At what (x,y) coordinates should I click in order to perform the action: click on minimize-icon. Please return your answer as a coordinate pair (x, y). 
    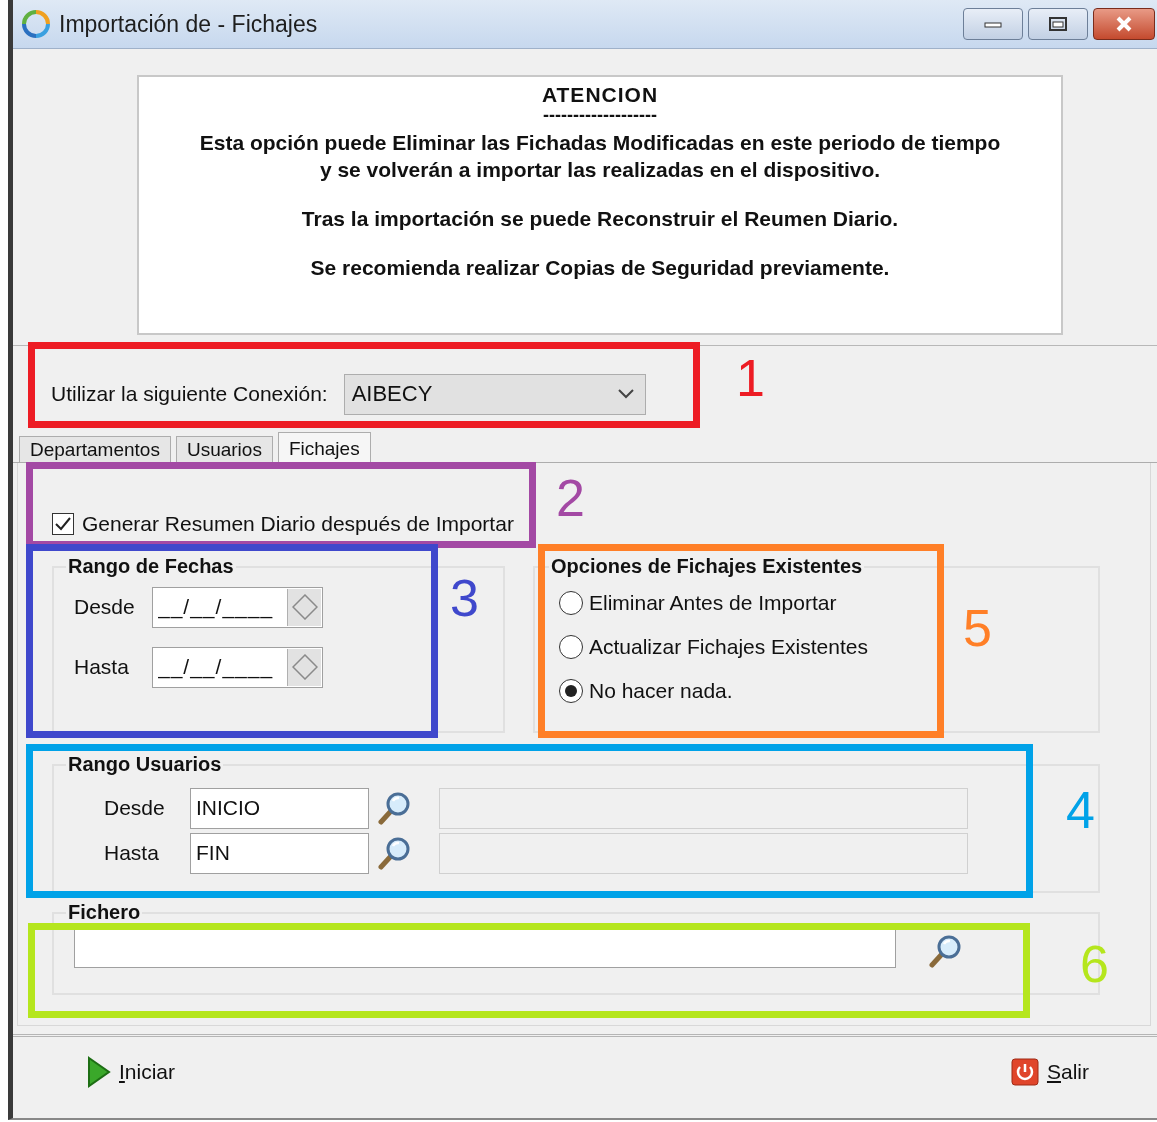
    Looking at the image, I should click on (993, 24).